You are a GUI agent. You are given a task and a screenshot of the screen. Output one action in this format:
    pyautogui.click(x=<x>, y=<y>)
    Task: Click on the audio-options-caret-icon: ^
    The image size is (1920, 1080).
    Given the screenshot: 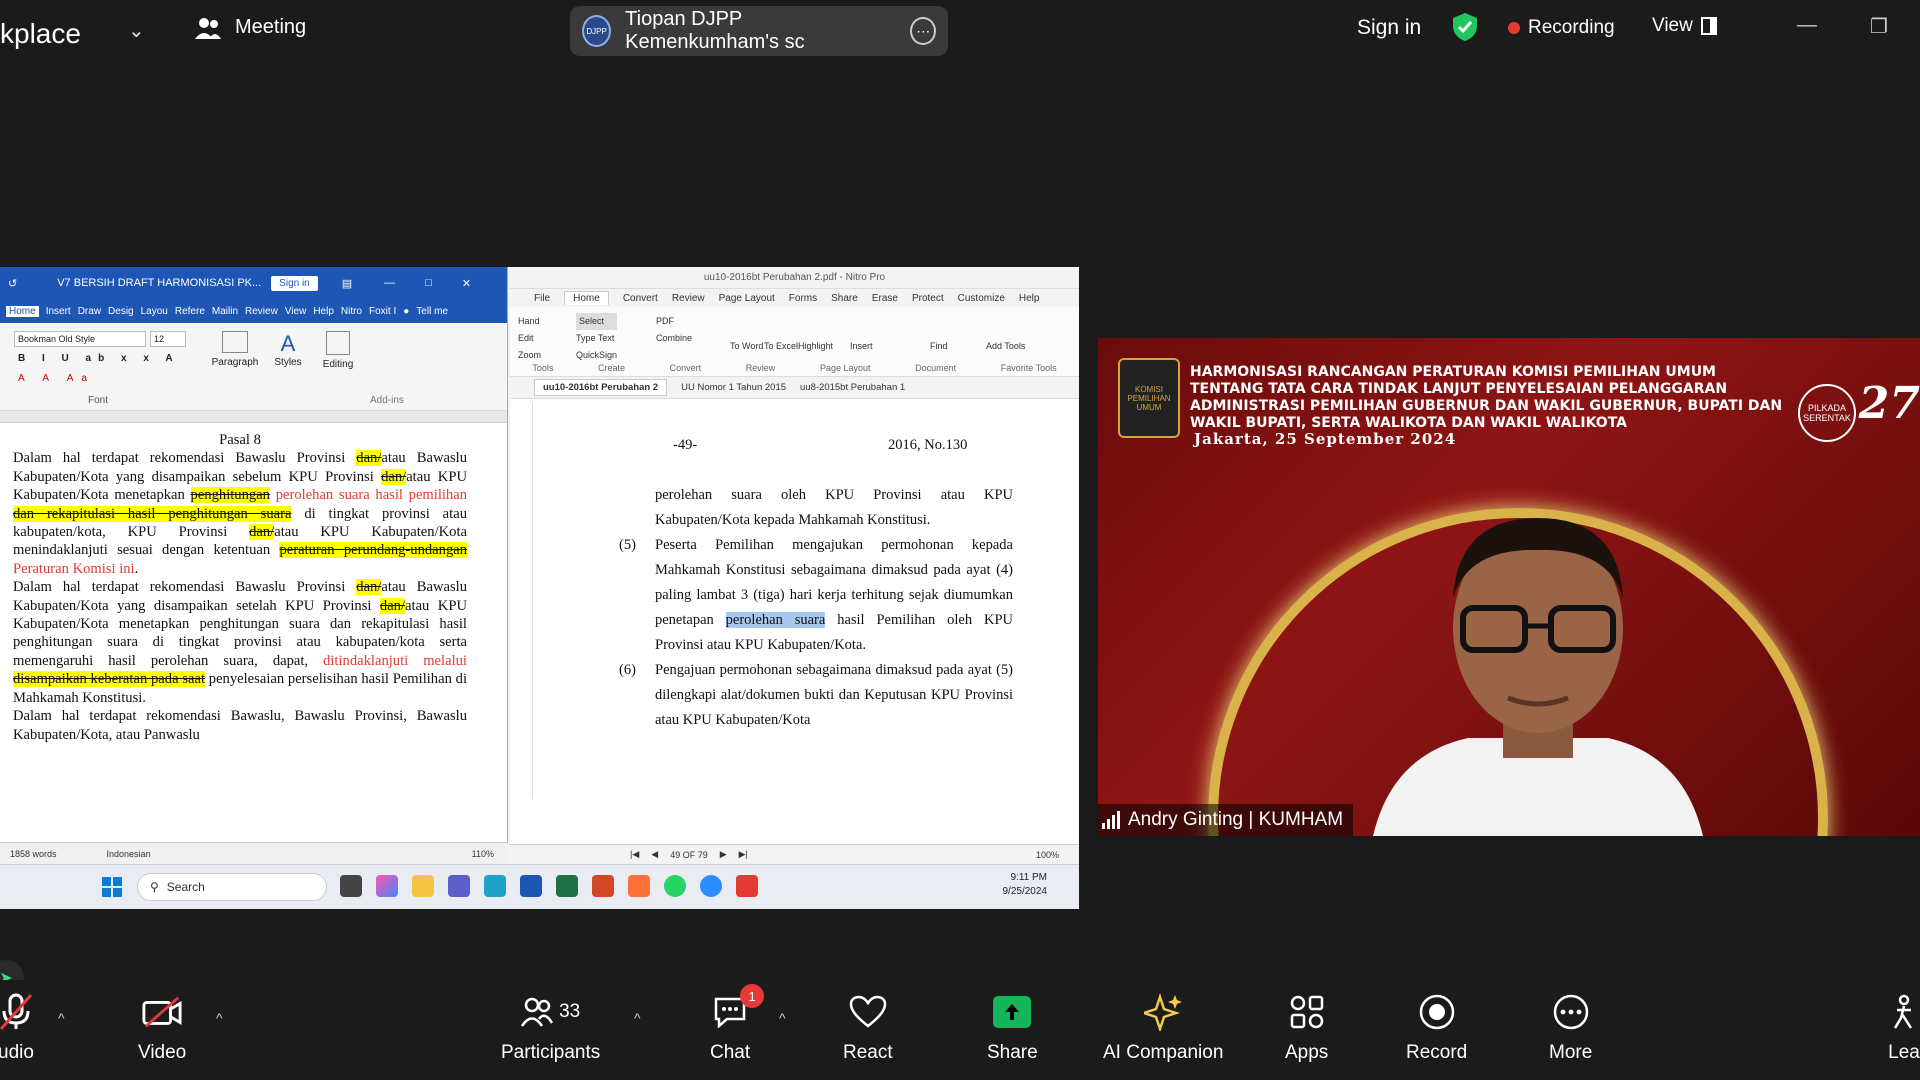 What is the action you would take?
    pyautogui.click(x=61, y=1018)
    